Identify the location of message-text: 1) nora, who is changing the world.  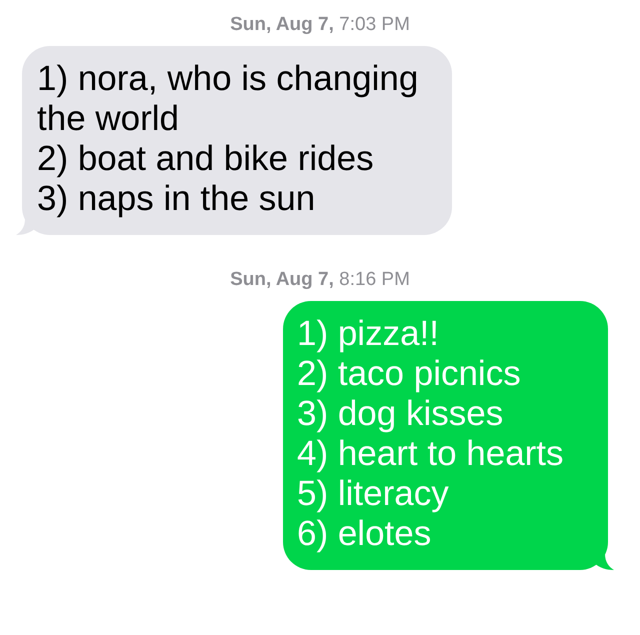
(228, 99).